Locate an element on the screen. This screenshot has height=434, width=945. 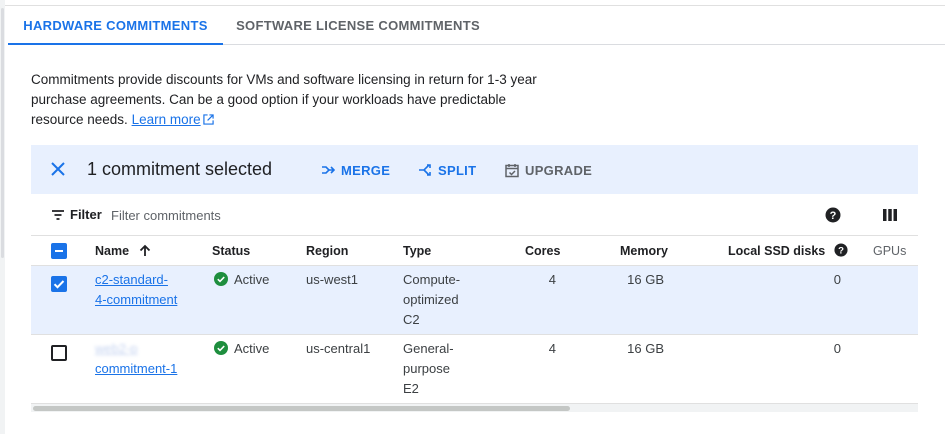
checkmark-icon is located at coordinates (59, 284).